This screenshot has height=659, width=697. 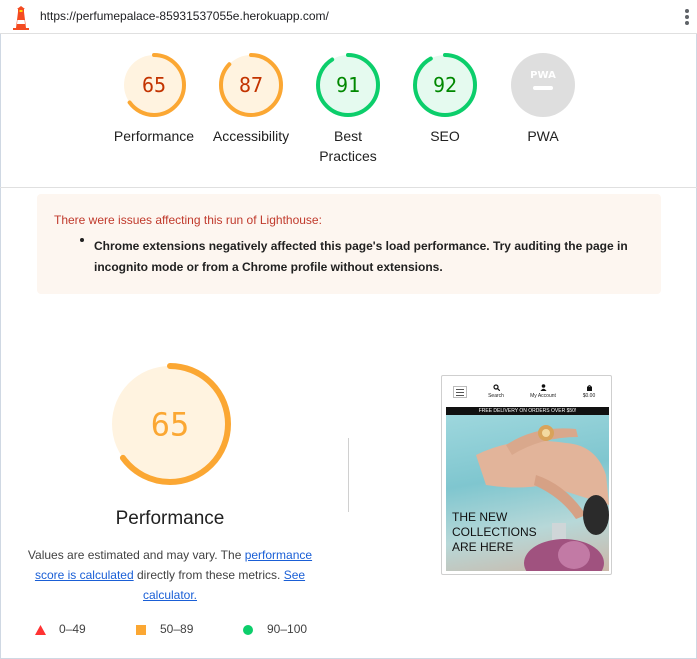 I want to click on pwa-badge-icon: PWA, so click(x=543, y=85).